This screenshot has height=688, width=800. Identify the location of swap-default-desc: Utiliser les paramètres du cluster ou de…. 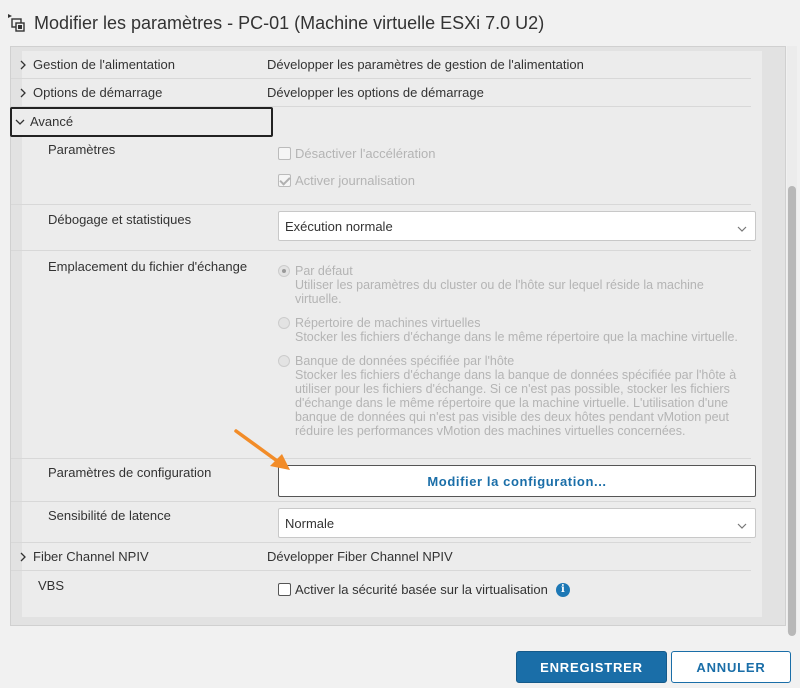
(499, 292).